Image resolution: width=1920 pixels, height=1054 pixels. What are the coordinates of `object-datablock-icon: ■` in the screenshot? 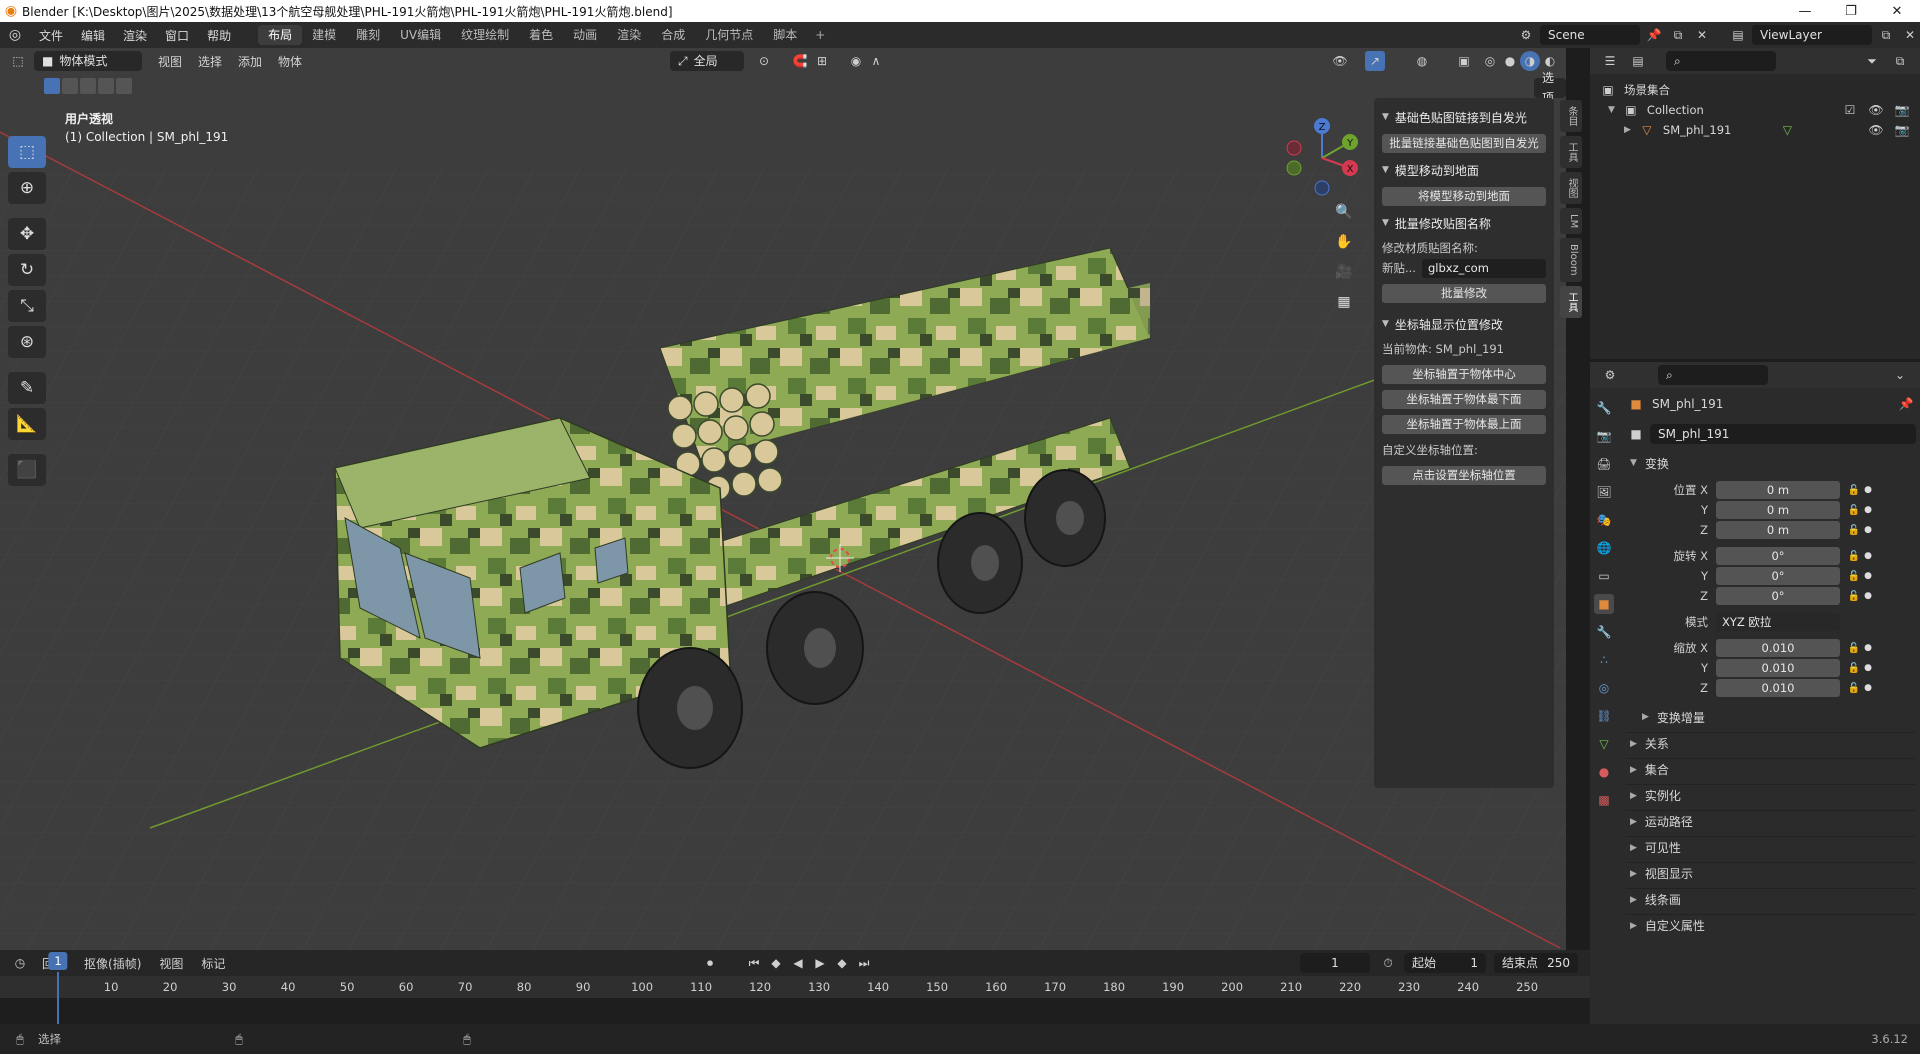 It's located at (1636, 434).